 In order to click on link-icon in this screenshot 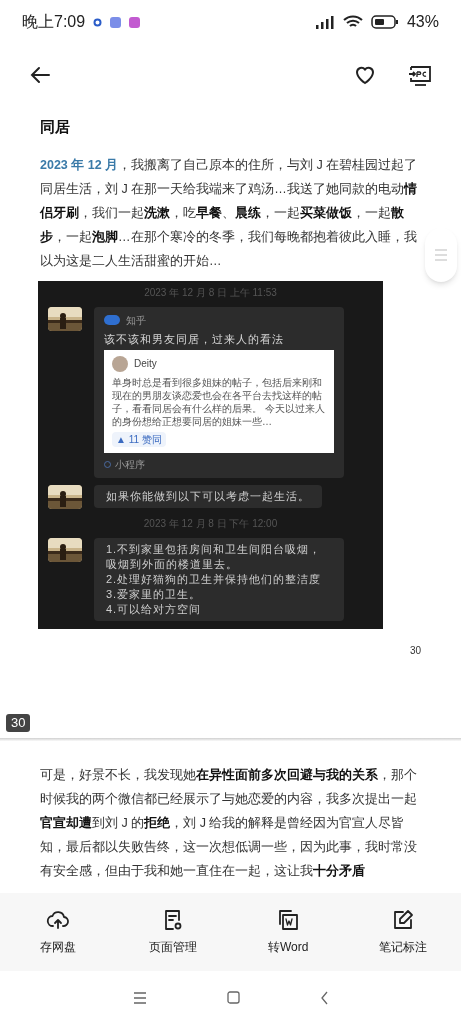, I will do `click(107, 464)`.